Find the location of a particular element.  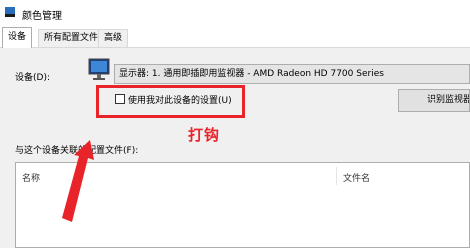

identify-monitors-button: 识别监视器 is located at coordinates (434, 100).